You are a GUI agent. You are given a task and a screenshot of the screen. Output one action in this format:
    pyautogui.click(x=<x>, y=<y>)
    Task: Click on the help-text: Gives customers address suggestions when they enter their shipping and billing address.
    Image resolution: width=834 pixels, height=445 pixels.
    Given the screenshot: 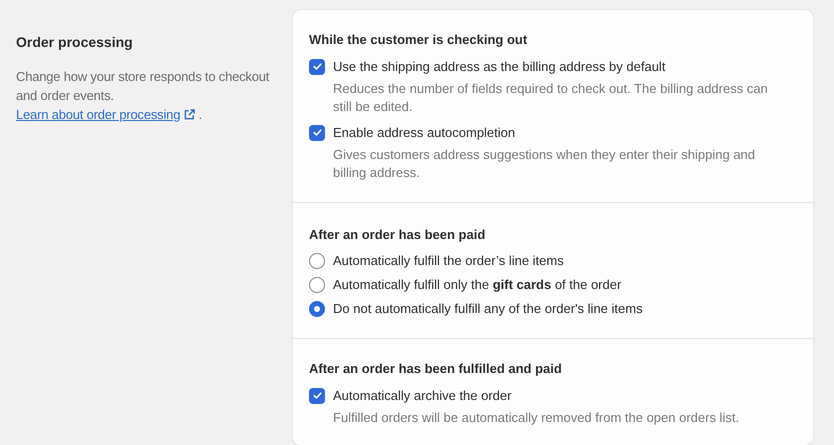 What is the action you would take?
    pyautogui.click(x=544, y=164)
    